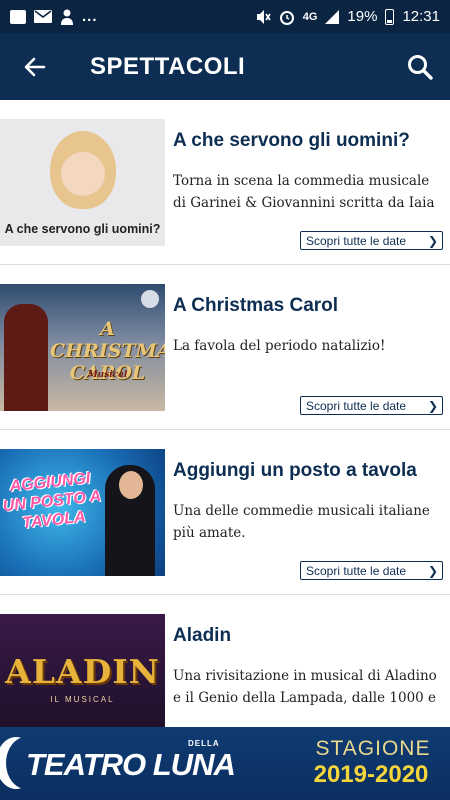 Image resolution: width=450 pixels, height=800 pixels. Describe the element at coordinates (310, 16) in the screenshot. I see `network-type: 4G` at that location.